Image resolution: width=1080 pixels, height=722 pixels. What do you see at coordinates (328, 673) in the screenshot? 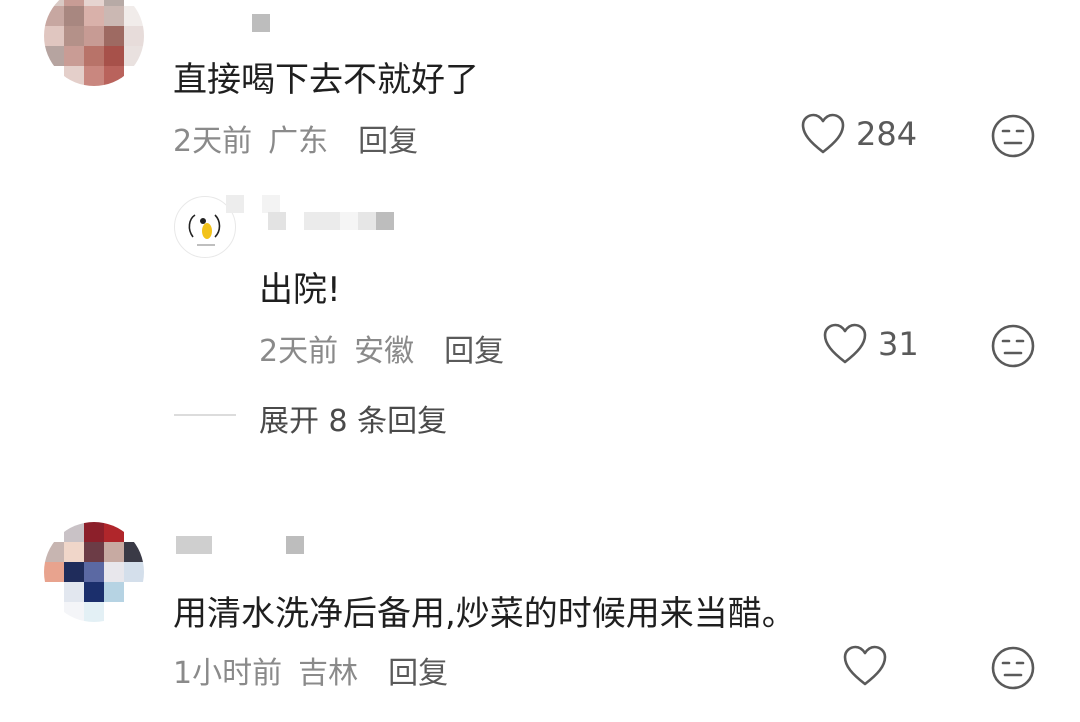
I see `comment-location: 吉林` at bounding box center [328, 673].